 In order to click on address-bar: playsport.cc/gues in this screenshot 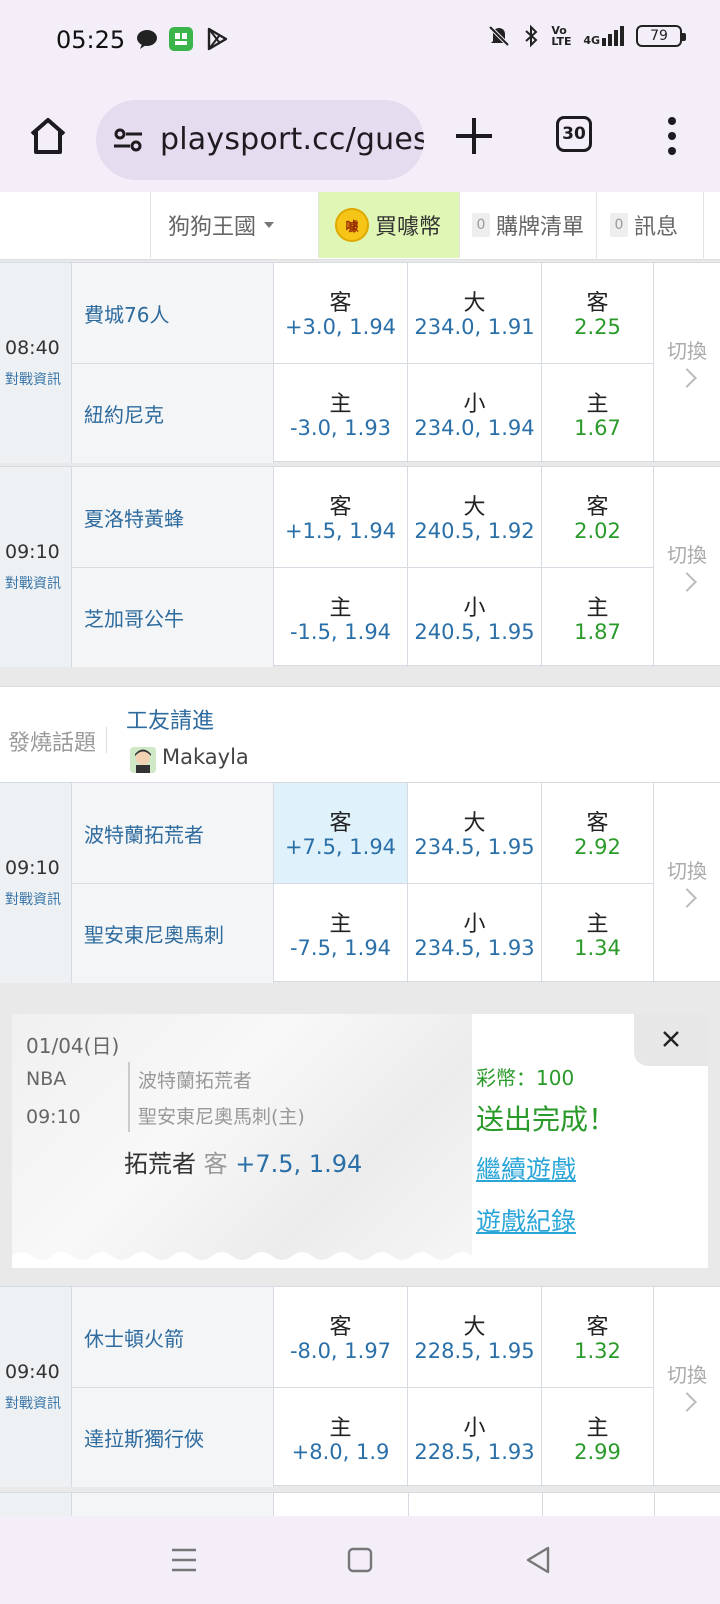, I will do `click(260, 140)`.